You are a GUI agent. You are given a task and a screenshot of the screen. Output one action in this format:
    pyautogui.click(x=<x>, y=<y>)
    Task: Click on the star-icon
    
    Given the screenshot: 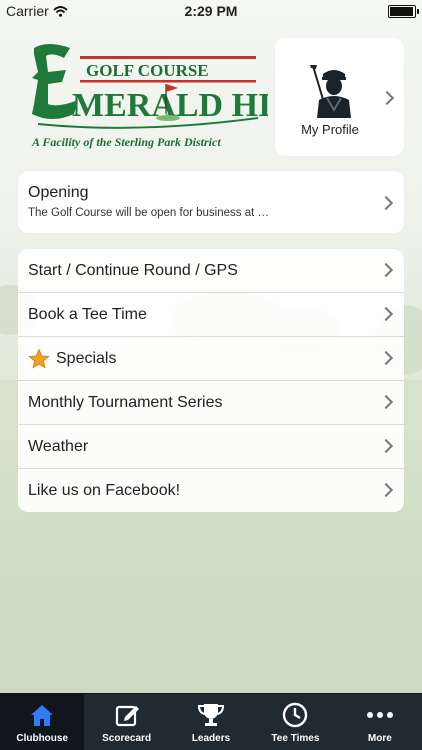 What is the action you would take?
    pyautogui.click(x=39, y=358)
    